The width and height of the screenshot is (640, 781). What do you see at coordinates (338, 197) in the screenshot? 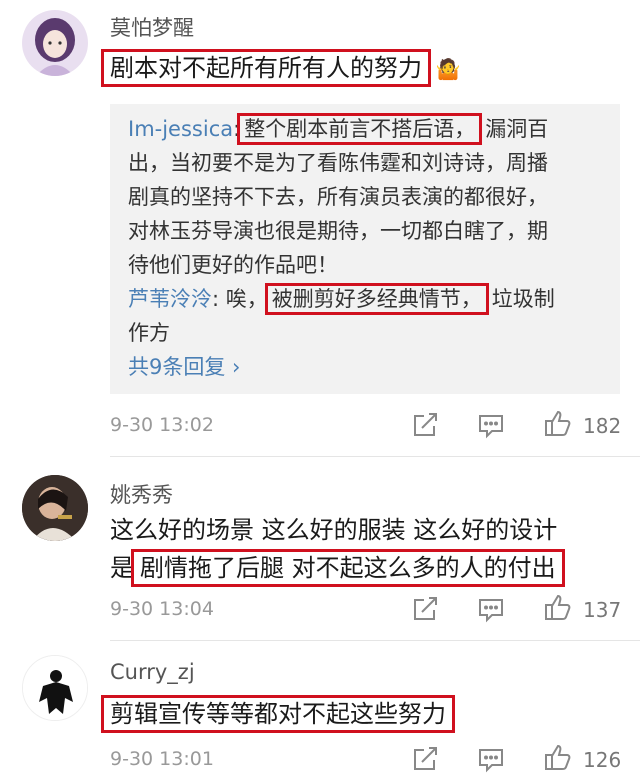
I see `reply-1-line-3: 剧真的坚持不下去，所有演员表演的都很好，` at bounding box center [338, 197].